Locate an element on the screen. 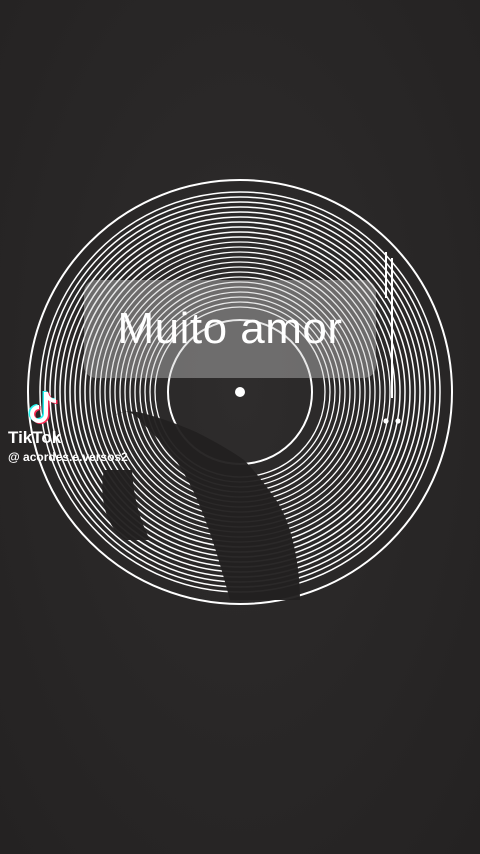 The height and width of the screenshot is (854, 480). tiktok-brand-label: TikTok is located at coordinates (35, 437).